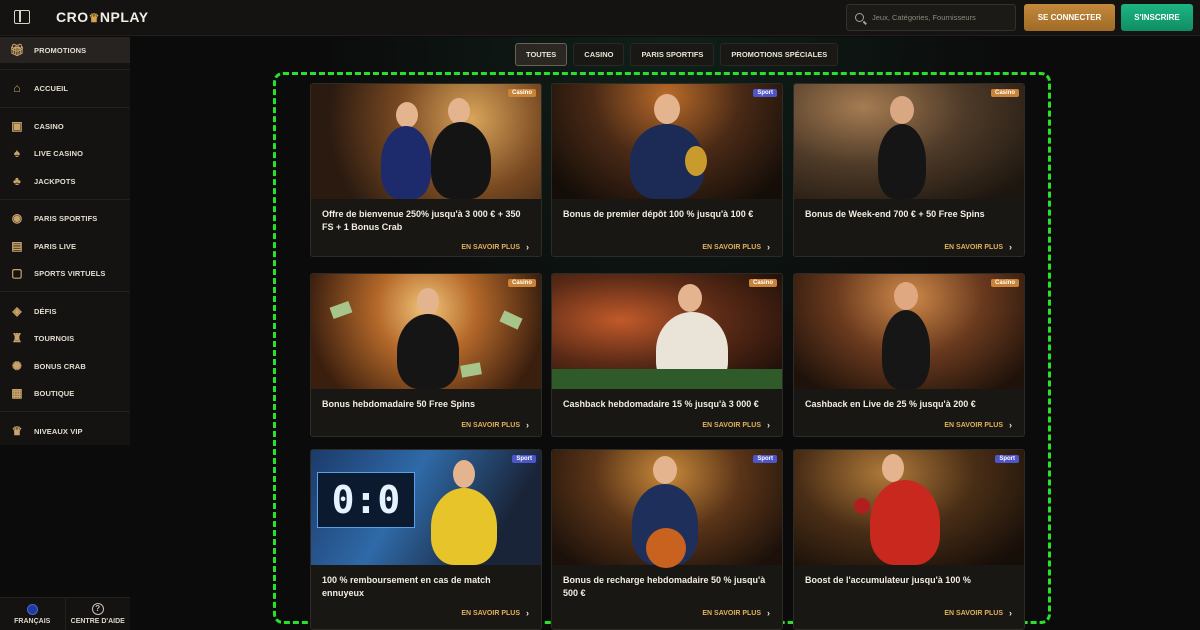  I want to click on sidebar-item-live-casino: ♠ LIVE CASINO, so click(65, 153).